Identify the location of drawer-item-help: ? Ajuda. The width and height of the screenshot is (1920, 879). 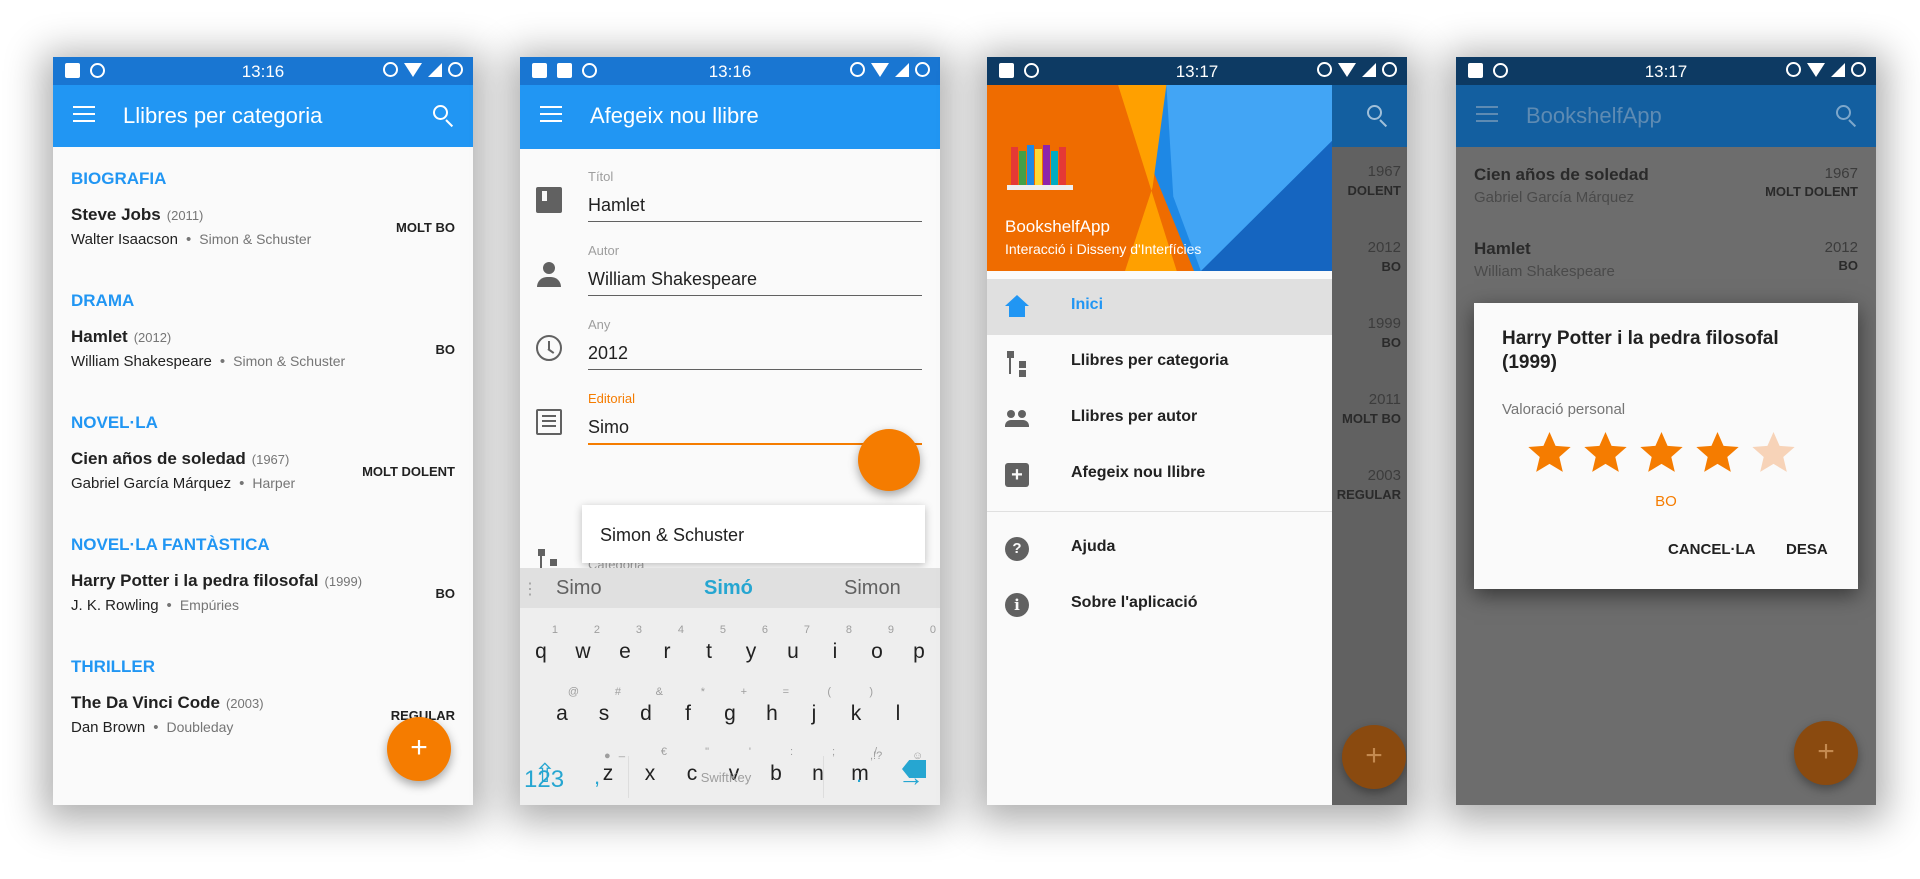
(1159, 549).